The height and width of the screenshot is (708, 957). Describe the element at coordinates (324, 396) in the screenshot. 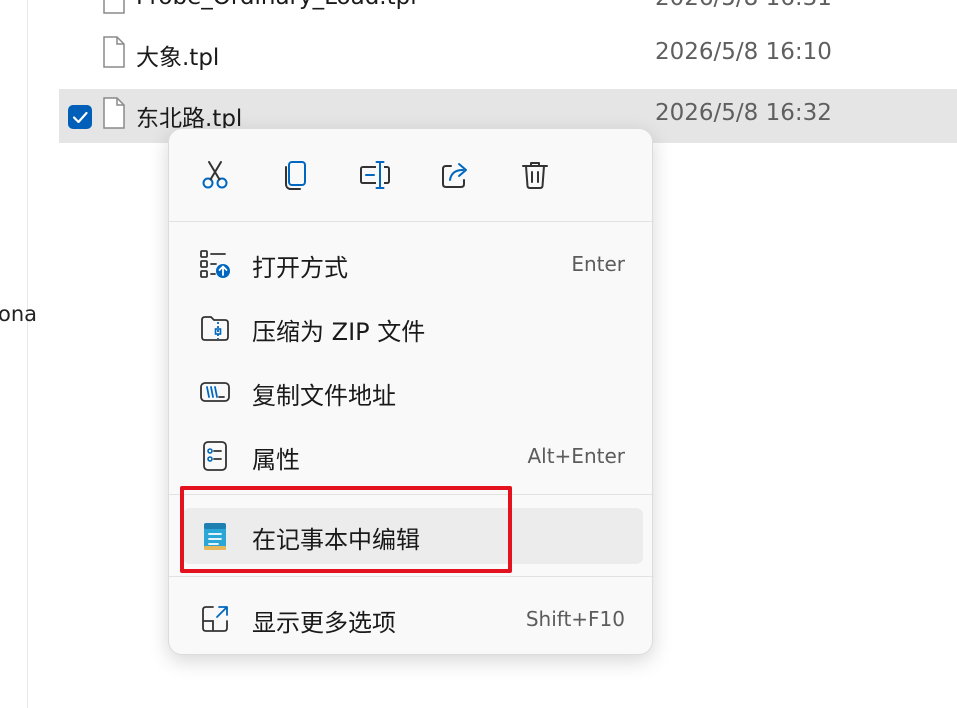

I see `menu-item-label: 复制文件地址` at that location.